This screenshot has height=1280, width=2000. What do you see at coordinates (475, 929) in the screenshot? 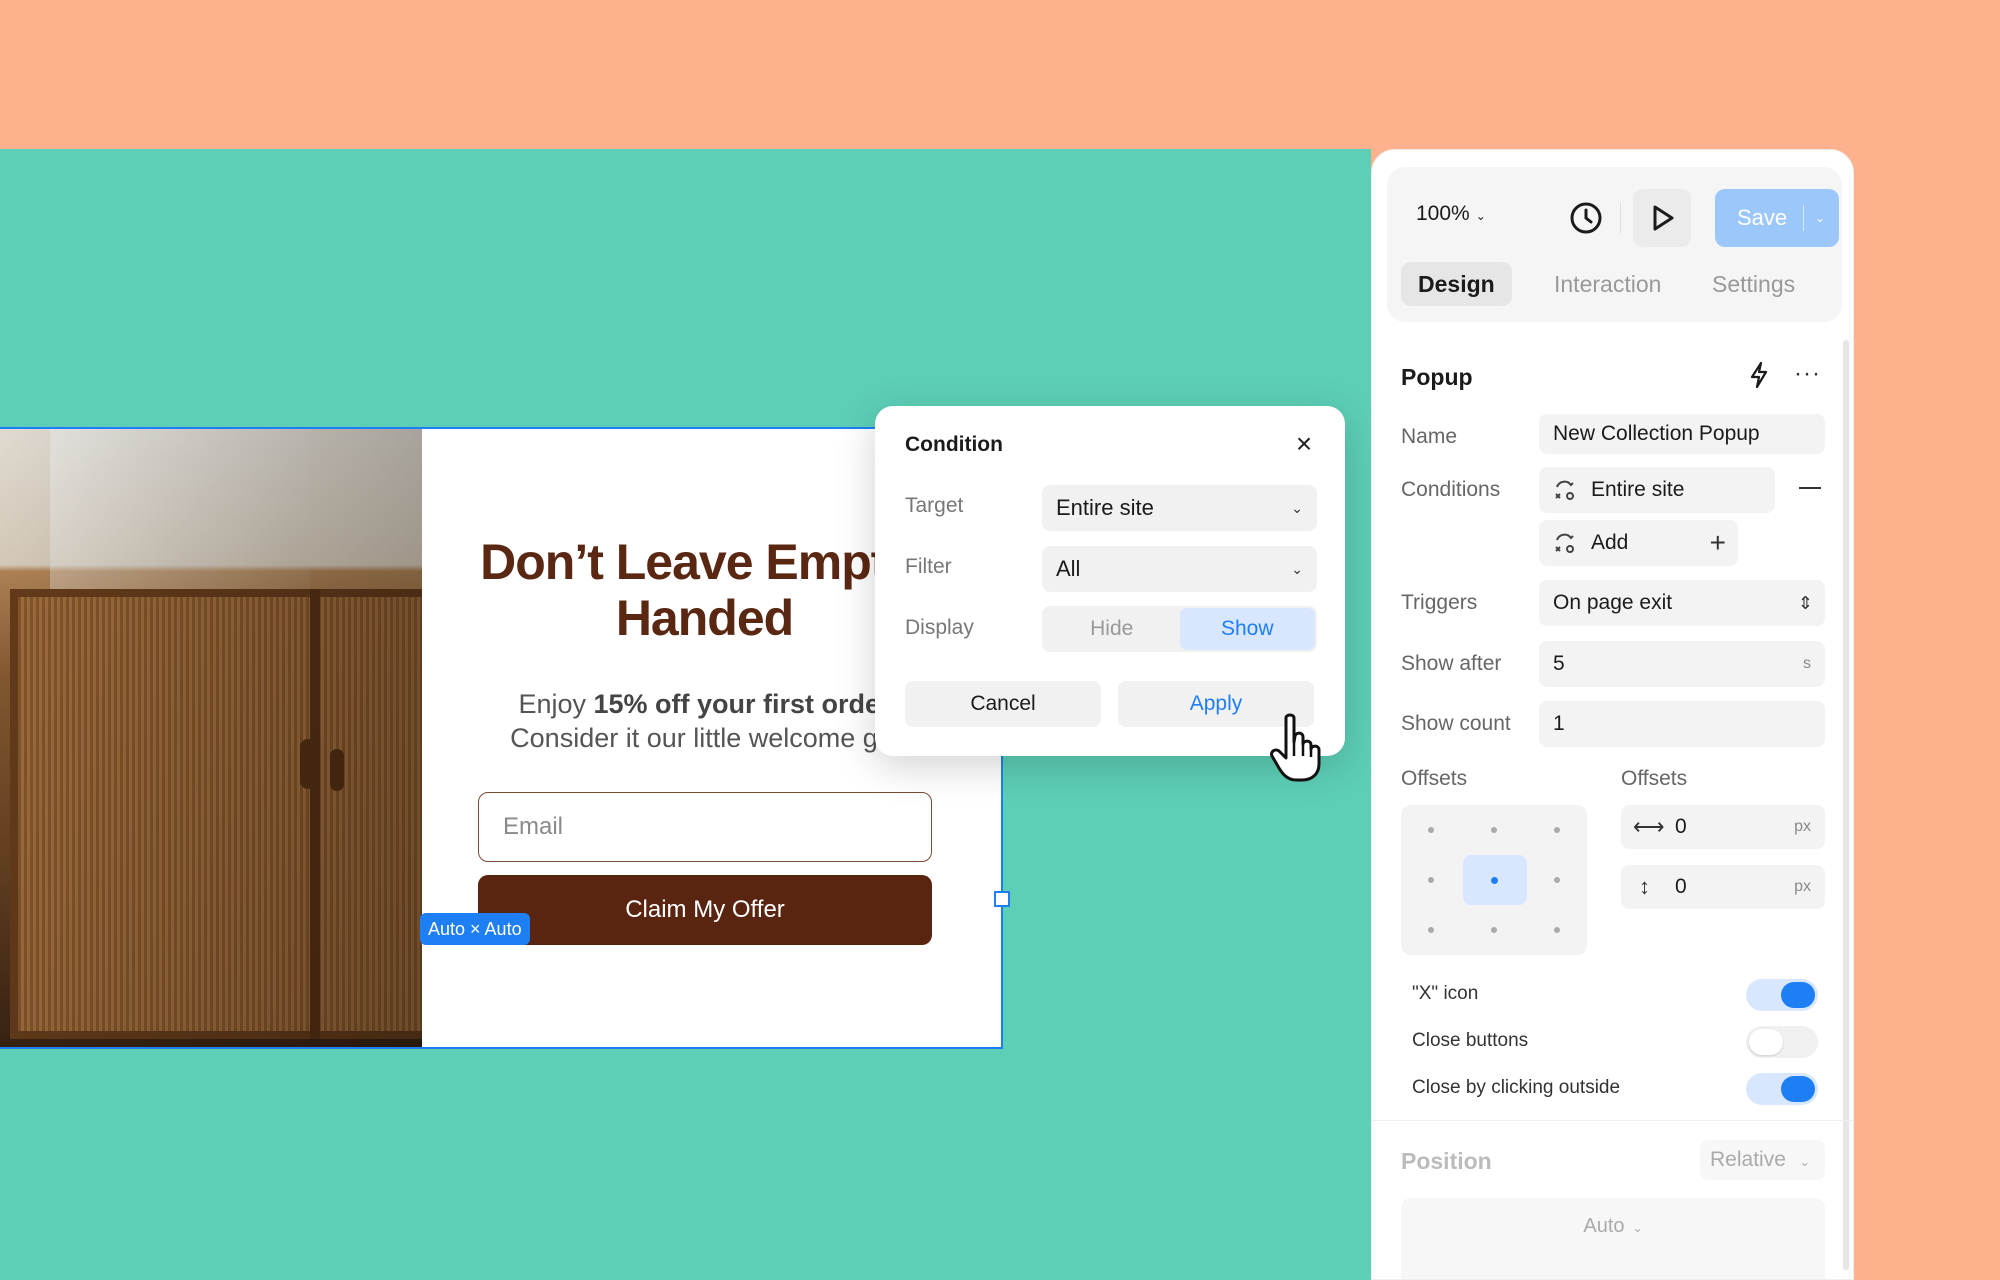
I see `size-badge: Auto × Auto` at bounding box center [475, 929].